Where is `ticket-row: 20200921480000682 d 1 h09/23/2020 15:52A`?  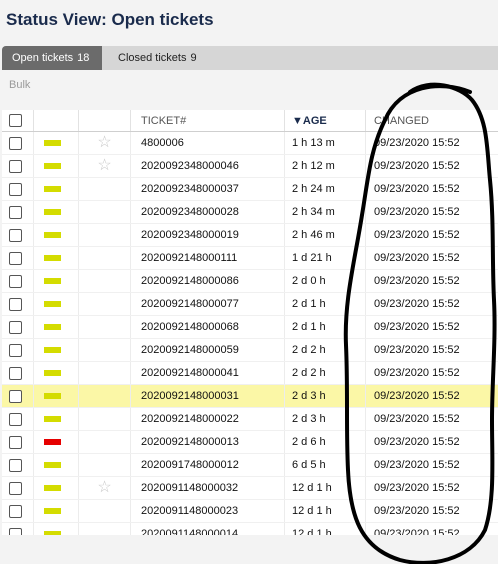 ticket-row: 20200921480000682 d 1 h09/23/2020 15:52A is located at coordinates (250, 327).